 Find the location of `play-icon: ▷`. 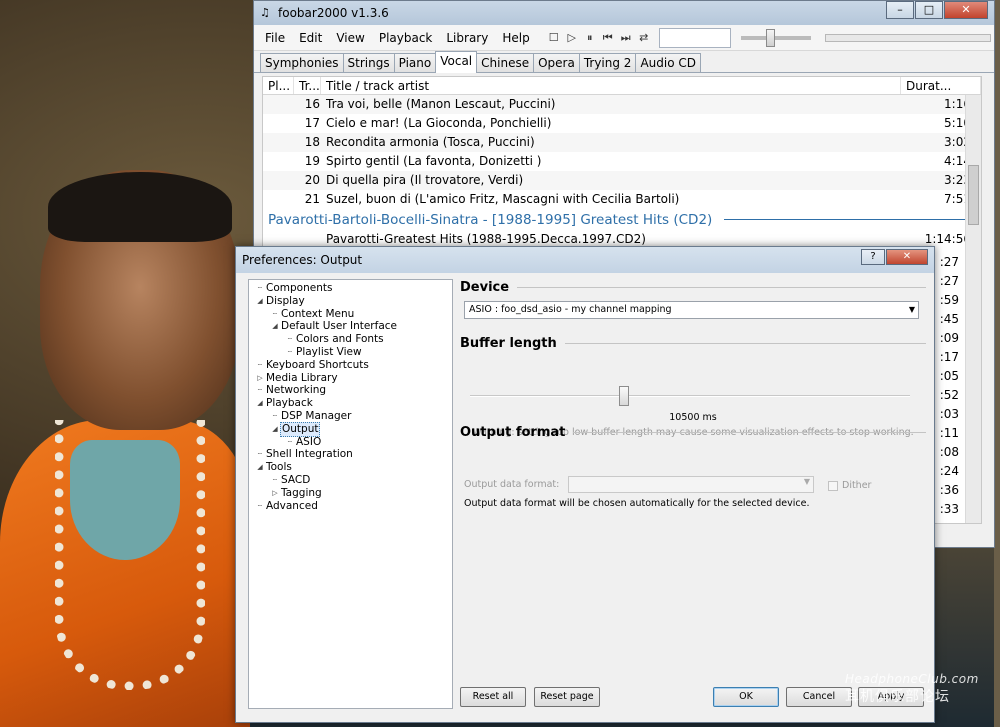

play-icon: ▷ is located at coordinates (572, 38).